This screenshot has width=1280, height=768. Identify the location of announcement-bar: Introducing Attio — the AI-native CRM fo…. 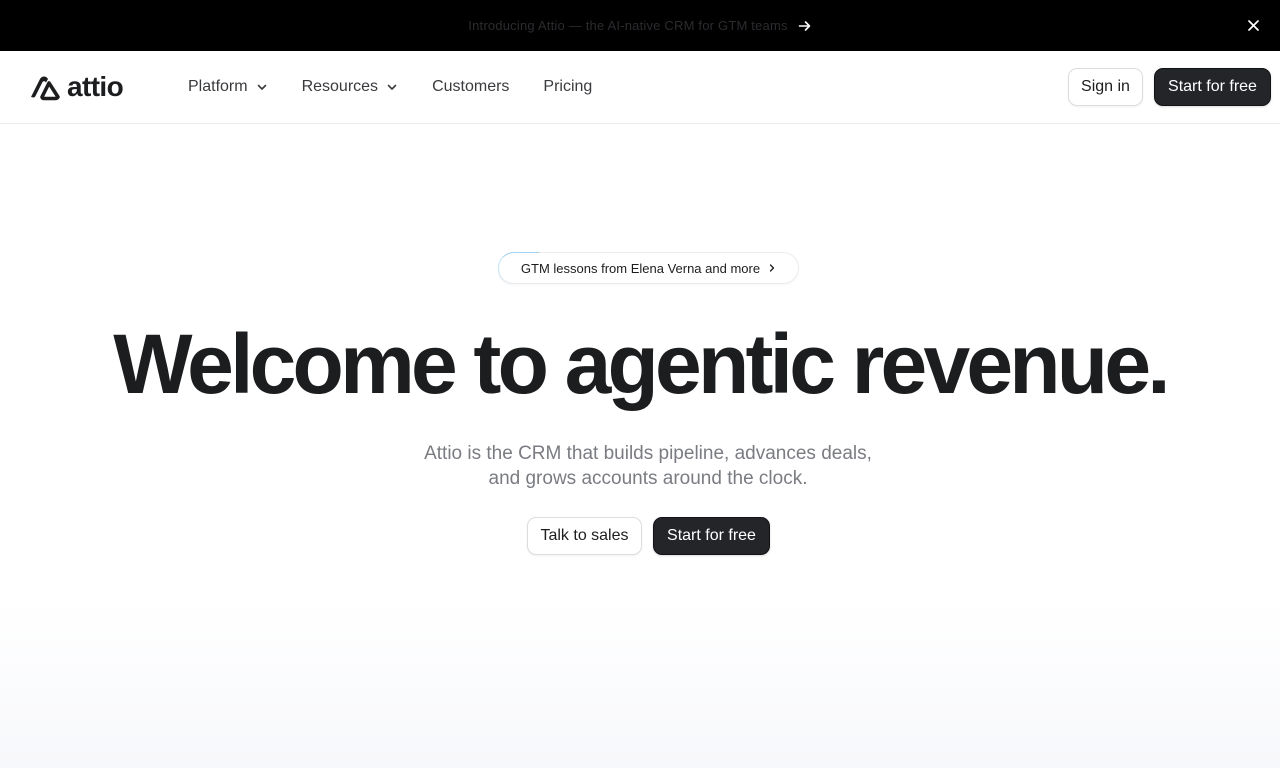
(640, 25).